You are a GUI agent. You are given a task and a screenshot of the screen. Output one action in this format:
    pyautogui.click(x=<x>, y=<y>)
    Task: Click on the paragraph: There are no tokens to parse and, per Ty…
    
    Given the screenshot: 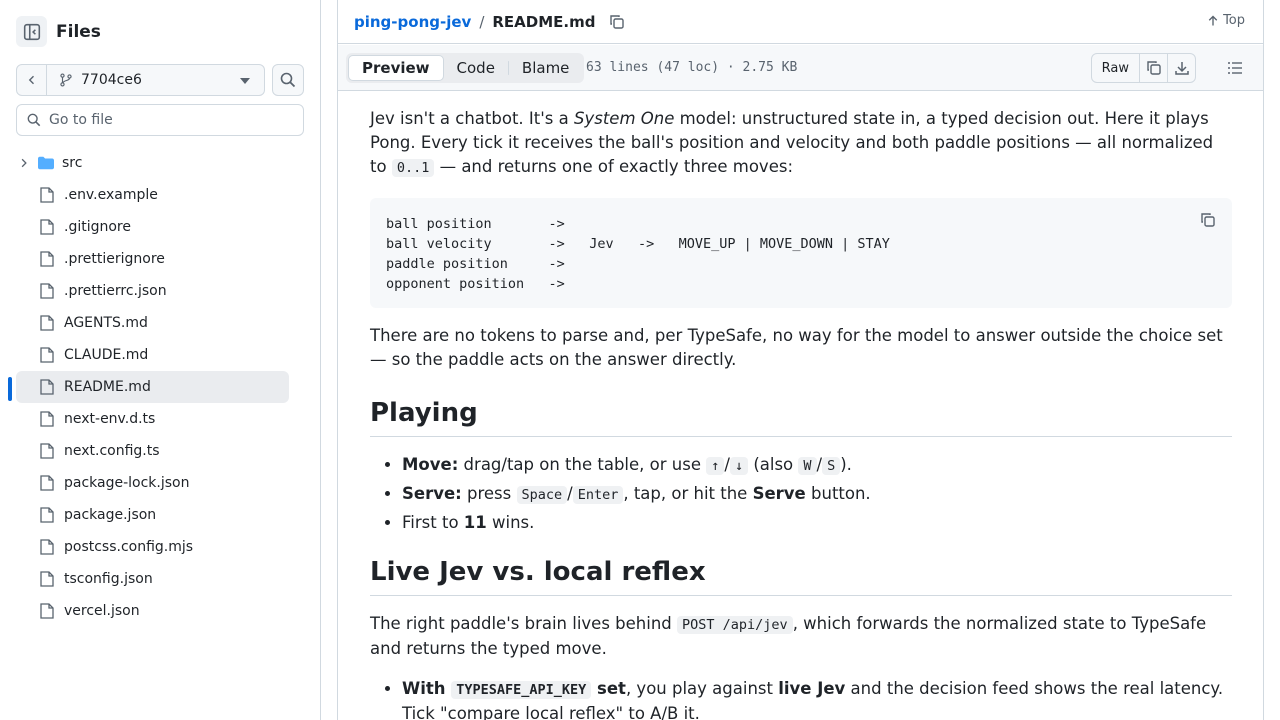 What is the action you would take?
    pyautogui.click(x=796, y=347)
    